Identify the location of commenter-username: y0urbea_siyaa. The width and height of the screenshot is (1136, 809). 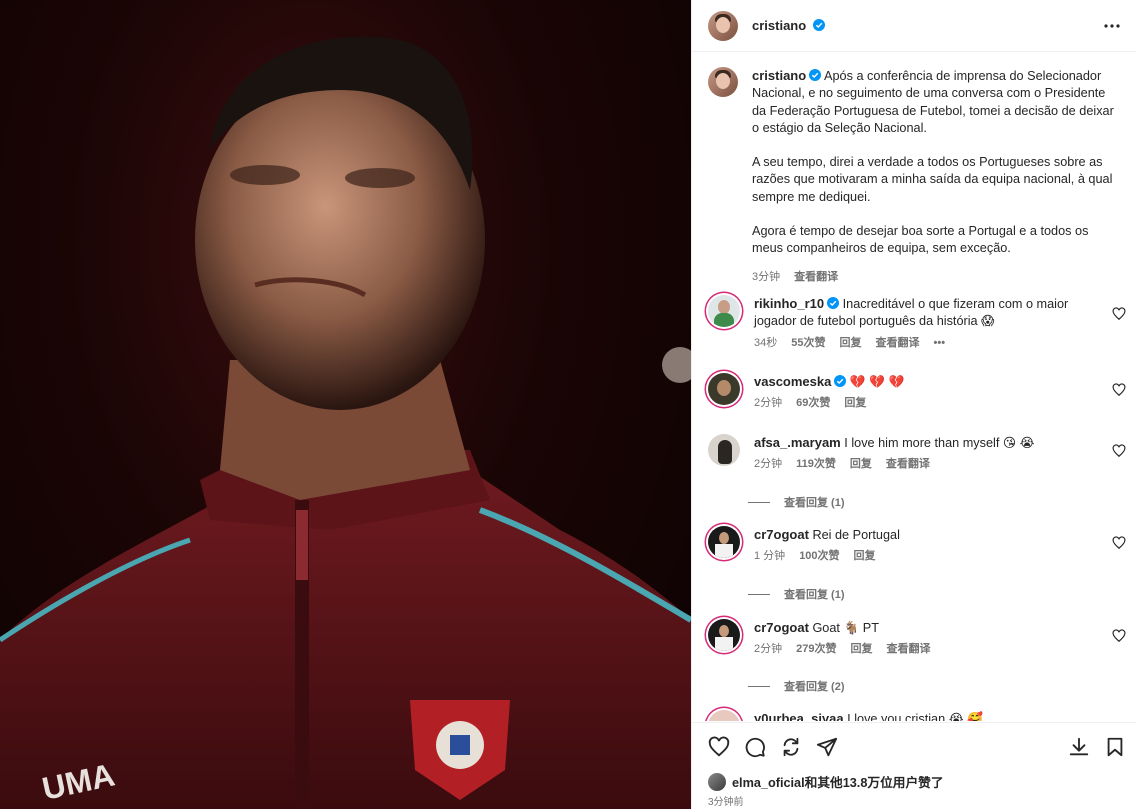
(799, 716).